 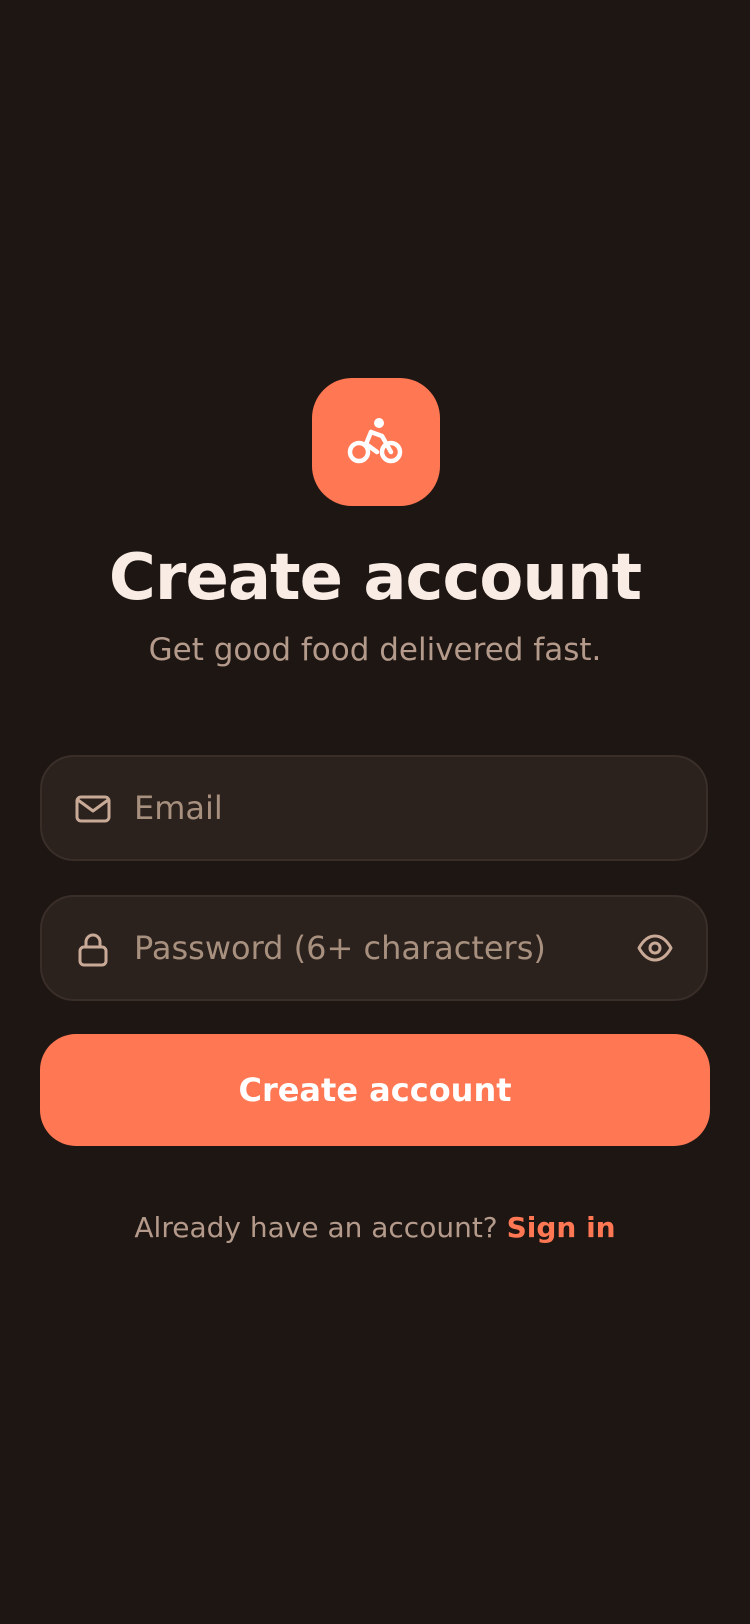 What do you see at coordinates (375, 578) in the screenshot?
I see `page-title: Create account` at bounding box center [375, 578].